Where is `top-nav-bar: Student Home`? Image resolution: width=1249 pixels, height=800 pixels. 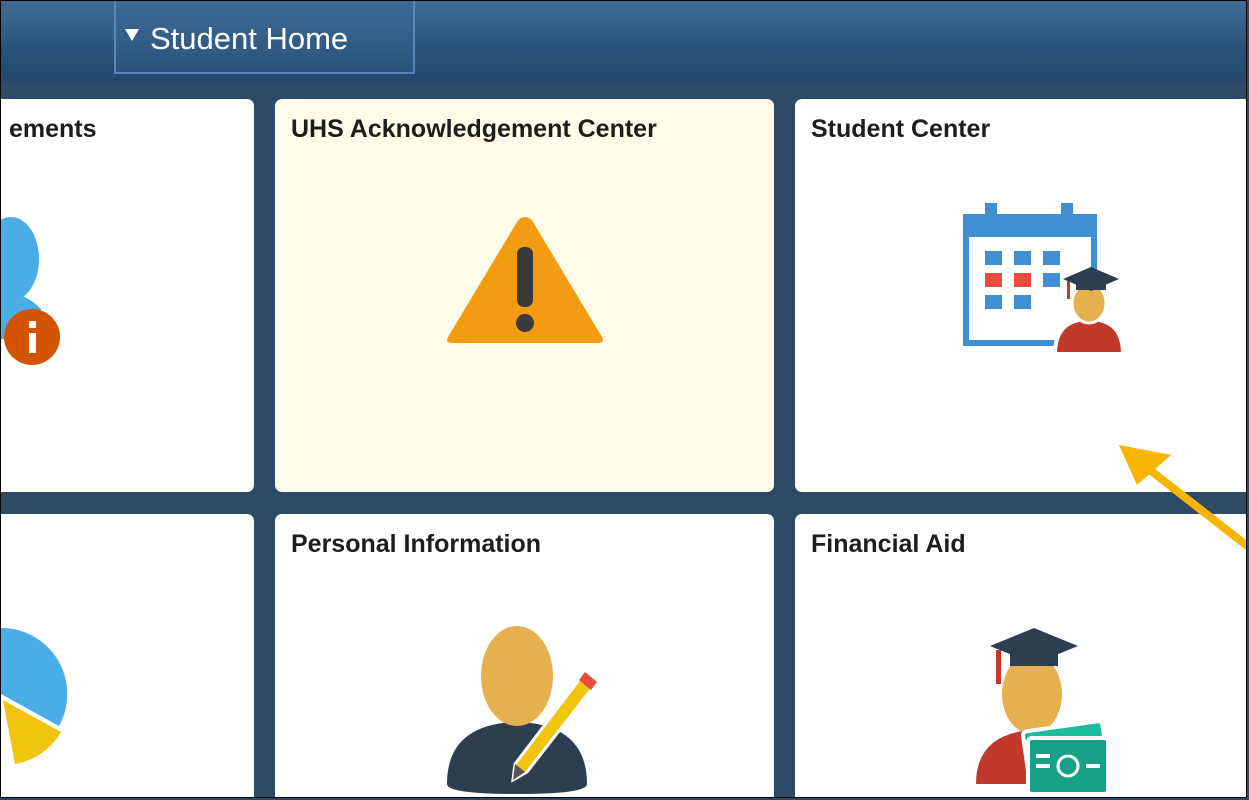 top-nav-bar: Student Home is located at coordinates (623, 42).